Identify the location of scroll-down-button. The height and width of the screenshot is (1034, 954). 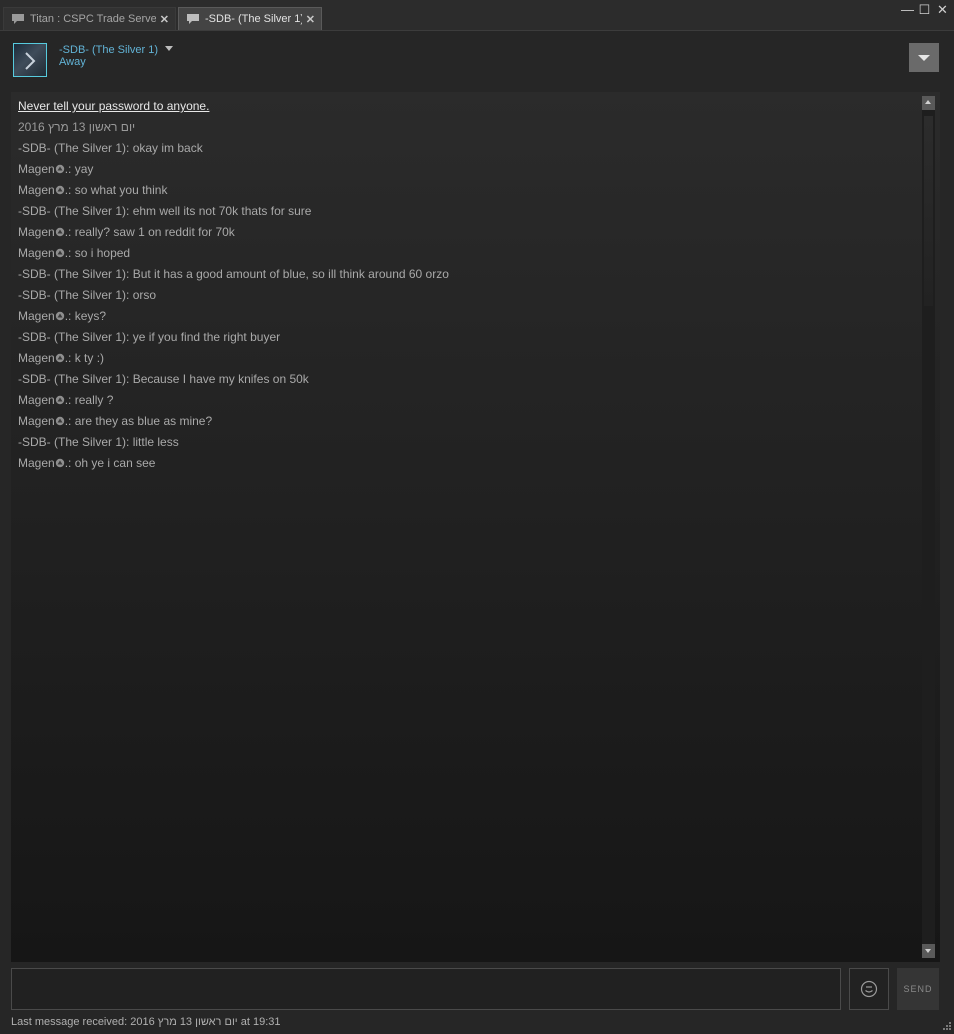
(928, 951).